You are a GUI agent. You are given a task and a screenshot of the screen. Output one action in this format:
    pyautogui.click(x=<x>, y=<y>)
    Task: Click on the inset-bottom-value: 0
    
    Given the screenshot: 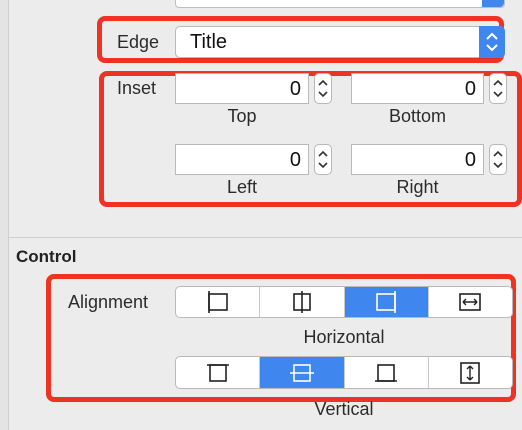 What is the action you would take?
    pyautogui.click(x=470, y=89)
    